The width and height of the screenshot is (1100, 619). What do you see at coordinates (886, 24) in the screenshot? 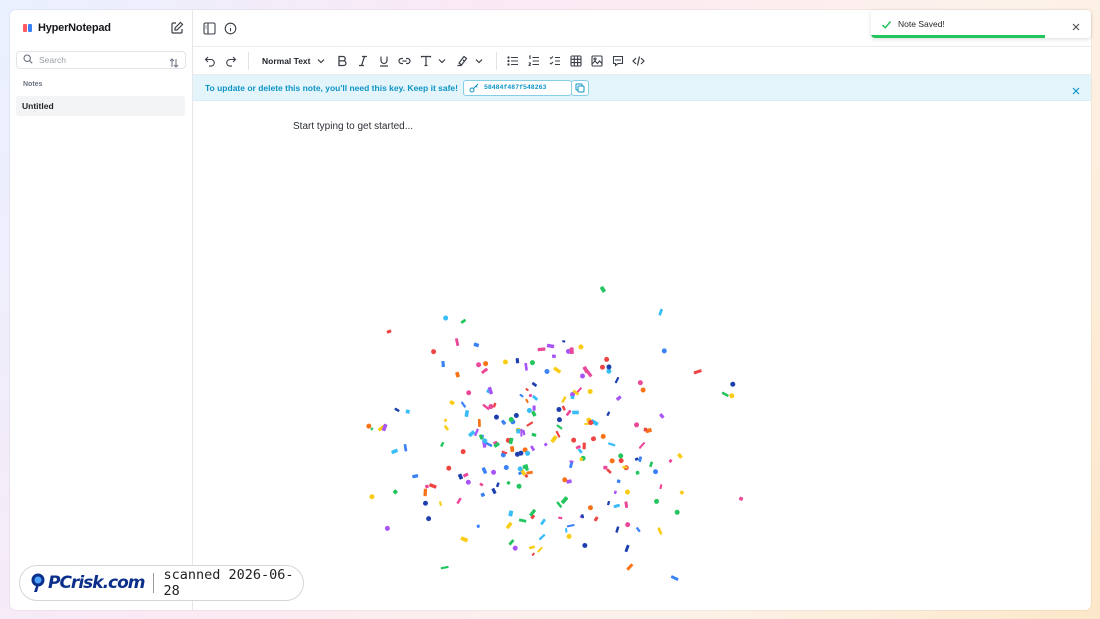
I see `check-icon` at bounding box center [886, 24].